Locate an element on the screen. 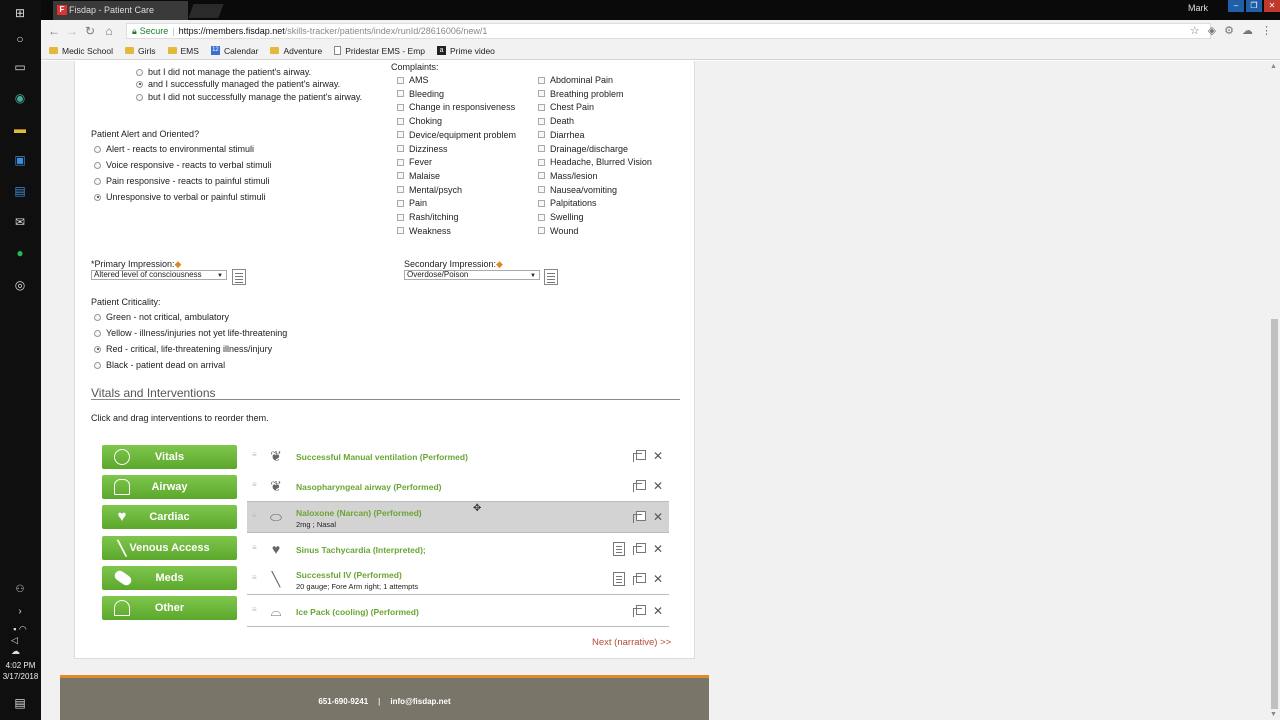 This screenshot has height=720, width=1280. chrome-icon: ◉ is located at coordinates (20, 98).